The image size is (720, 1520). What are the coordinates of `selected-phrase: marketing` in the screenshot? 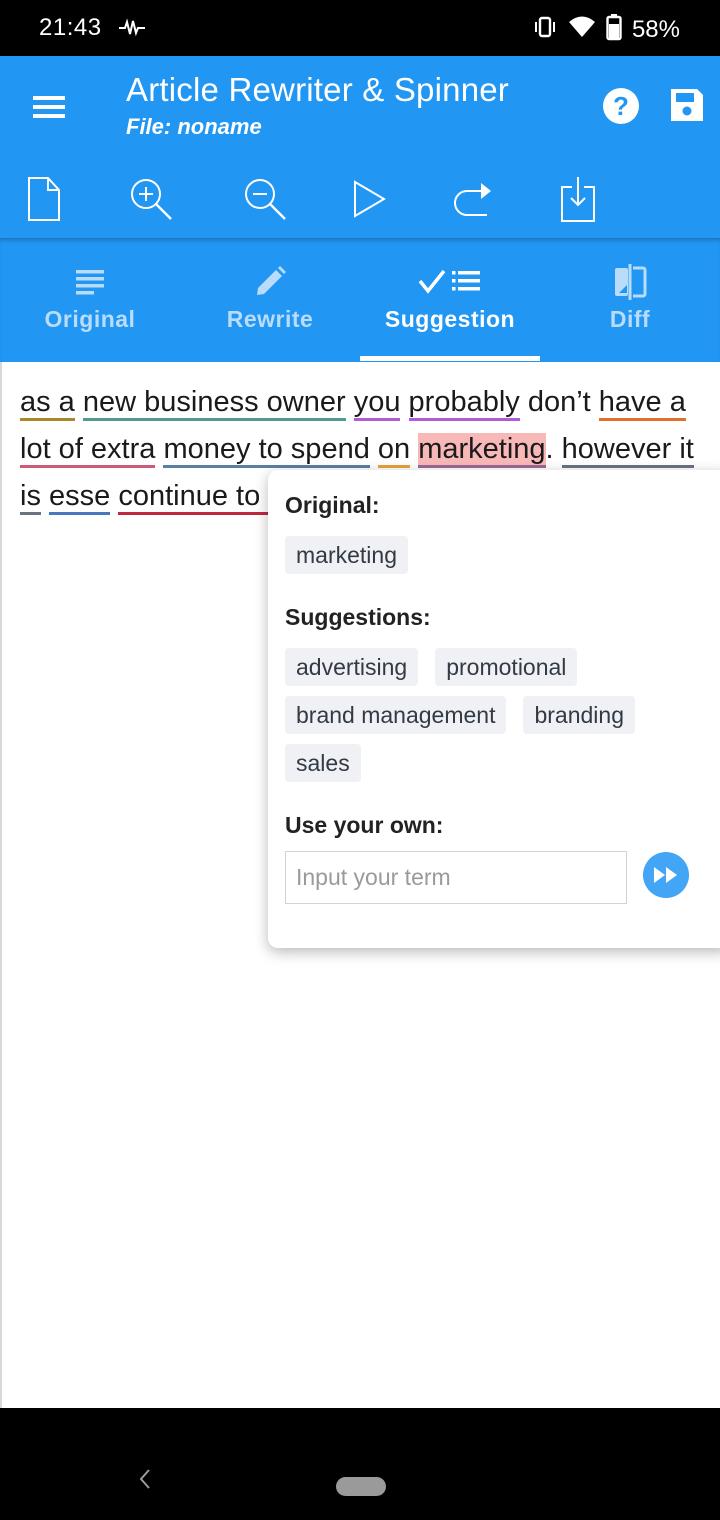 It's located at (482, 450).